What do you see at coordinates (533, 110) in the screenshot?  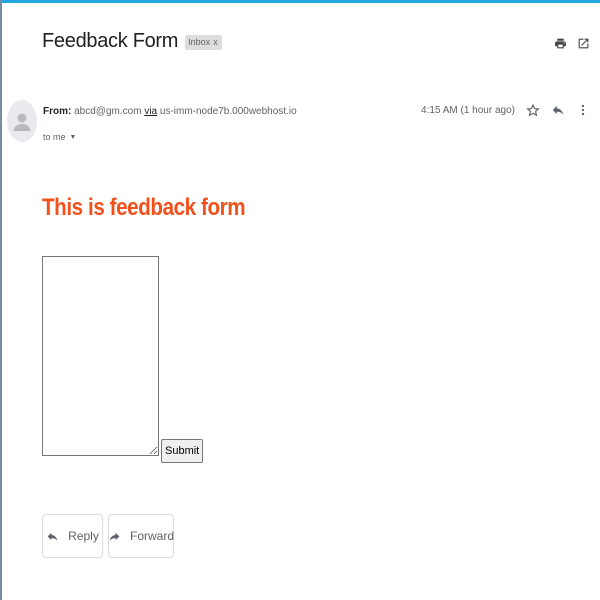 I see `star-icon` at bounding box center [533, 110].